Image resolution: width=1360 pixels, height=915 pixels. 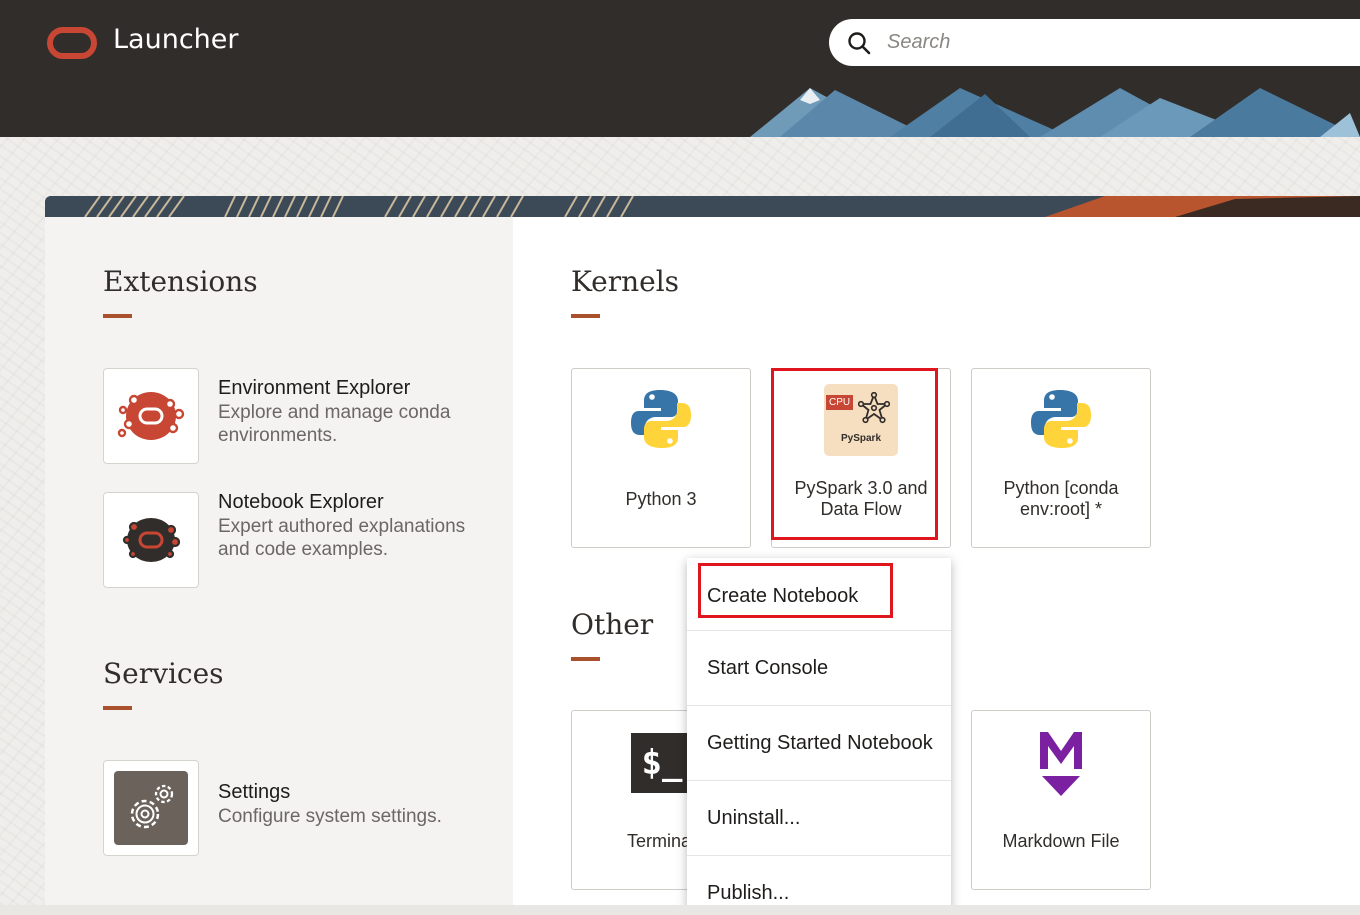 What do you see at coordinates (768, 667) in the screenshot?
I see `menu-item-label: Start Console` at bounding box center [768, 667].